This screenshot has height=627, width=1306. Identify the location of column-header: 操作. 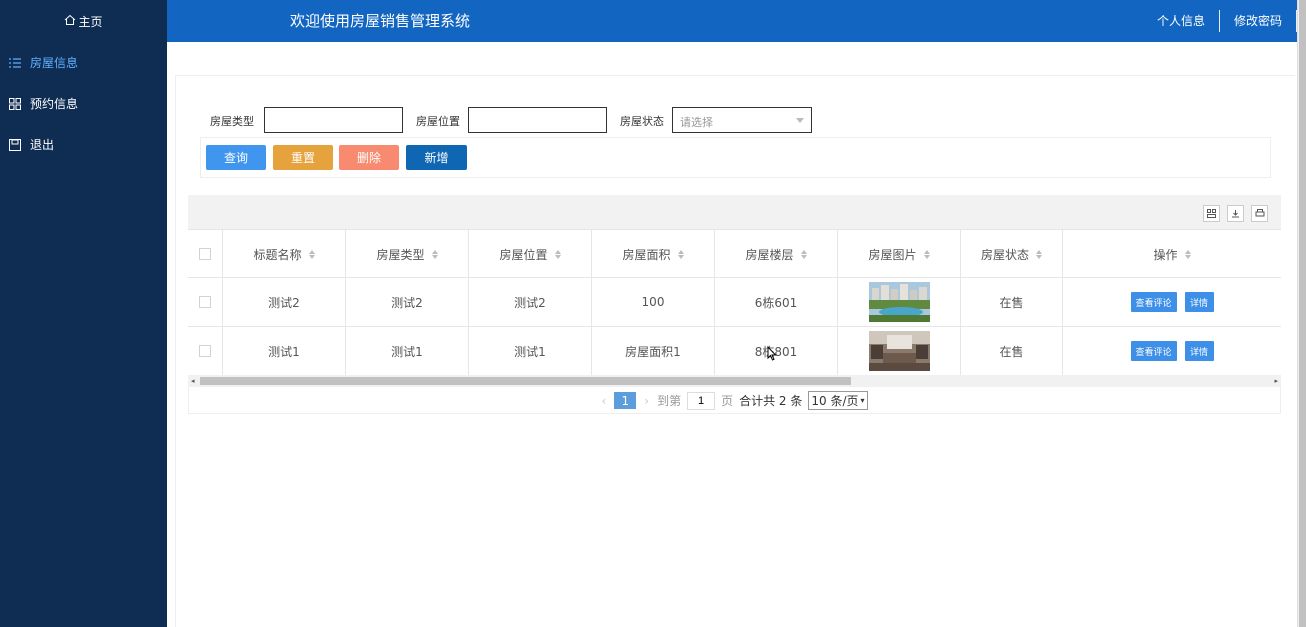
(1172, 254).